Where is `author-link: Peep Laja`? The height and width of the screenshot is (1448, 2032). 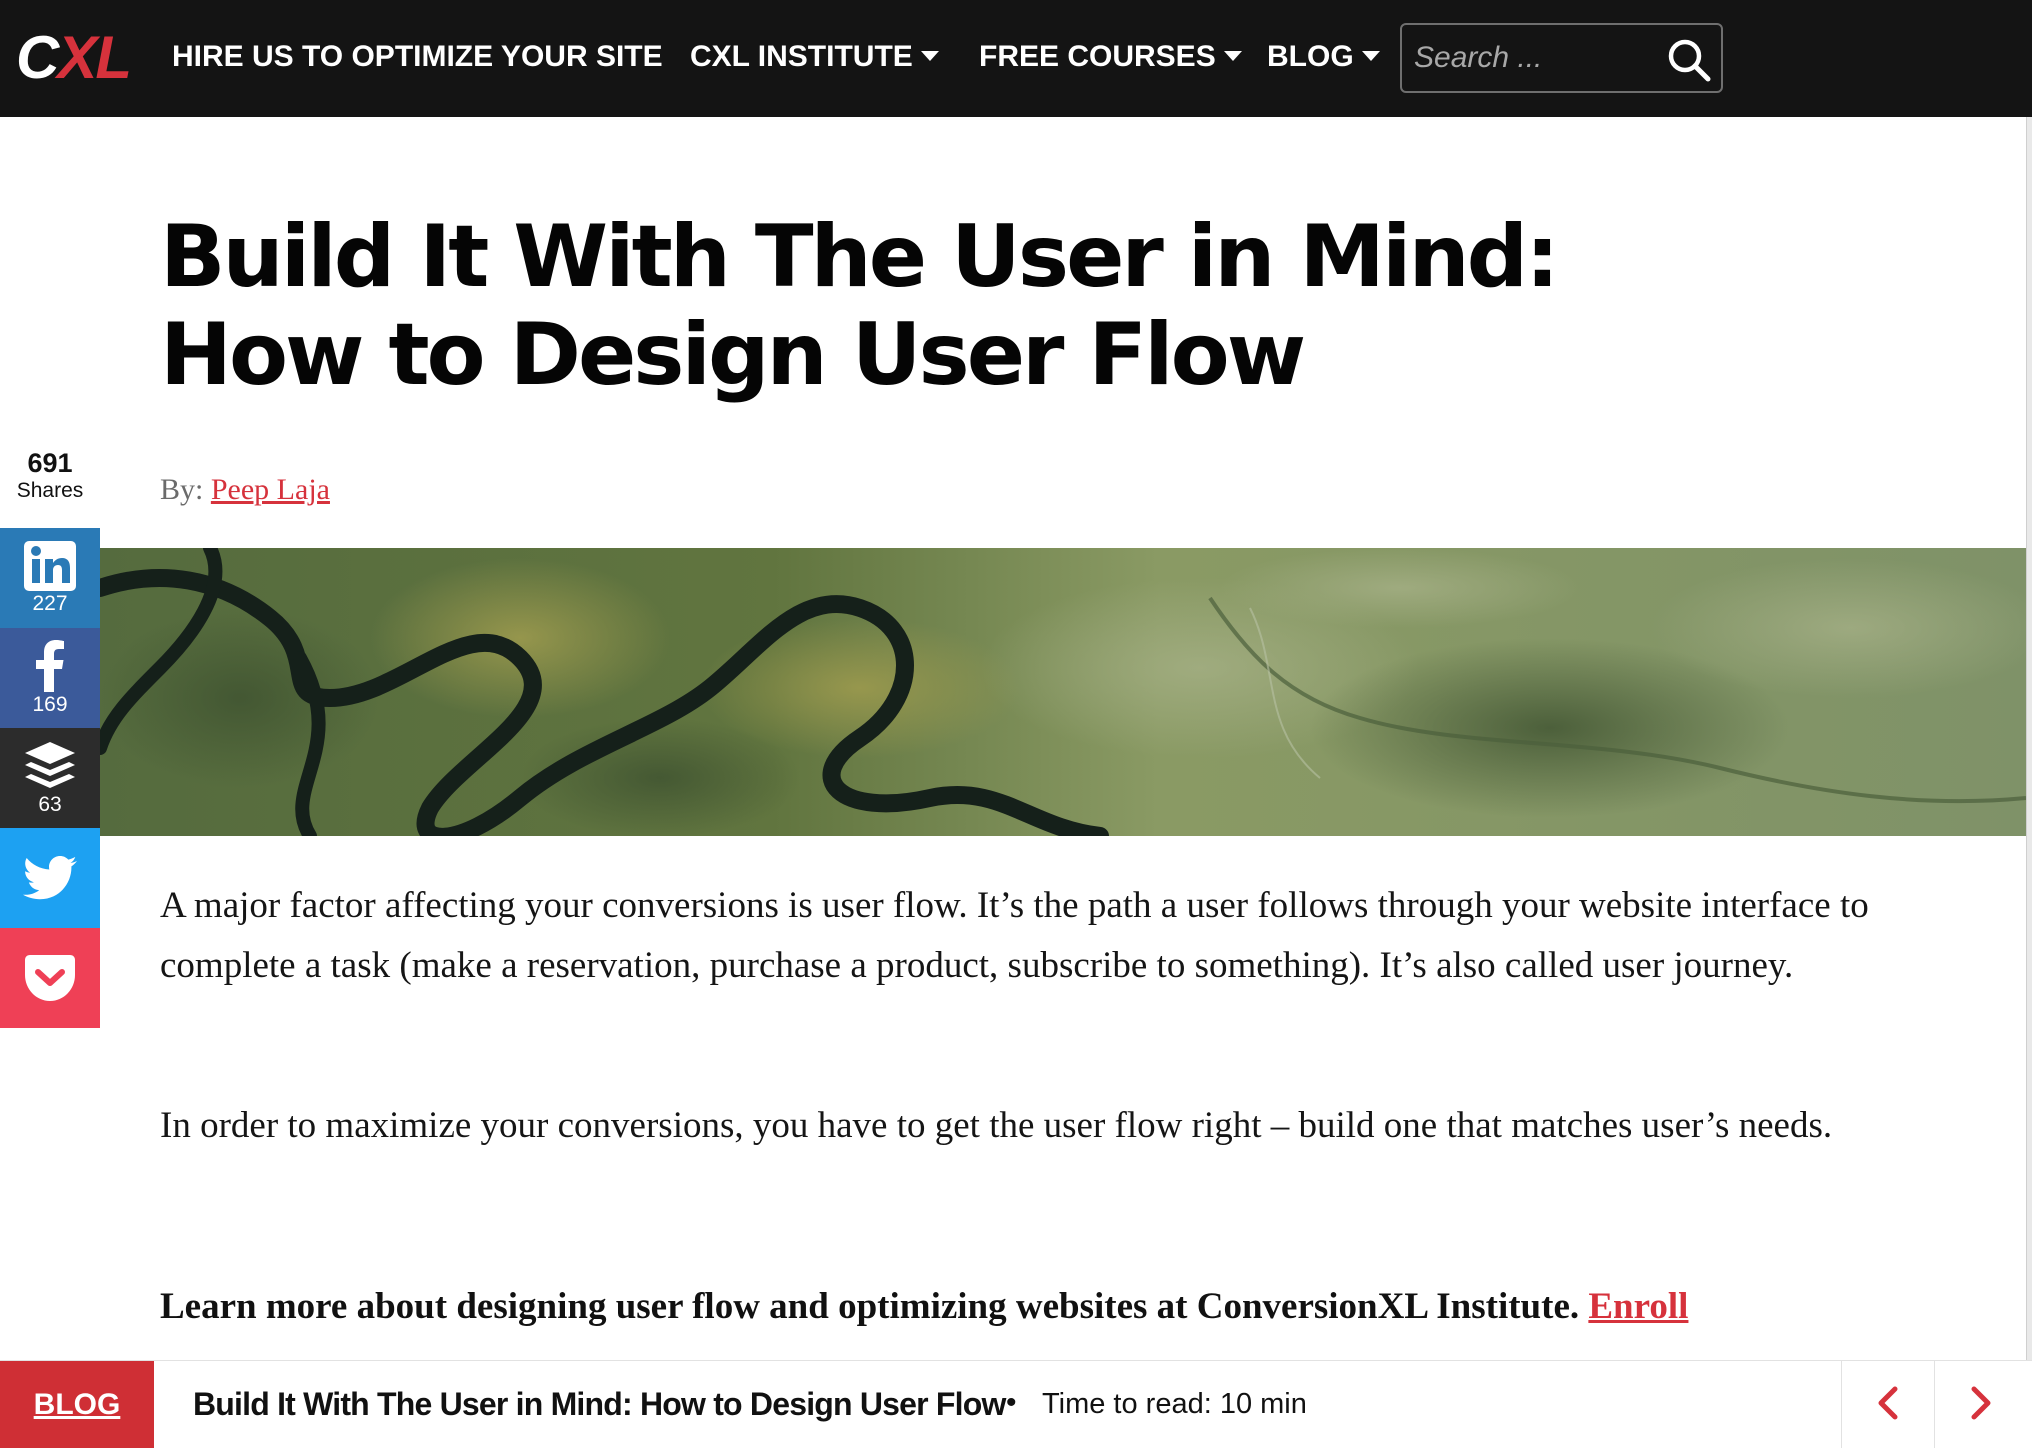
author-link: Peep Laja is located at coordinates (270, 489).